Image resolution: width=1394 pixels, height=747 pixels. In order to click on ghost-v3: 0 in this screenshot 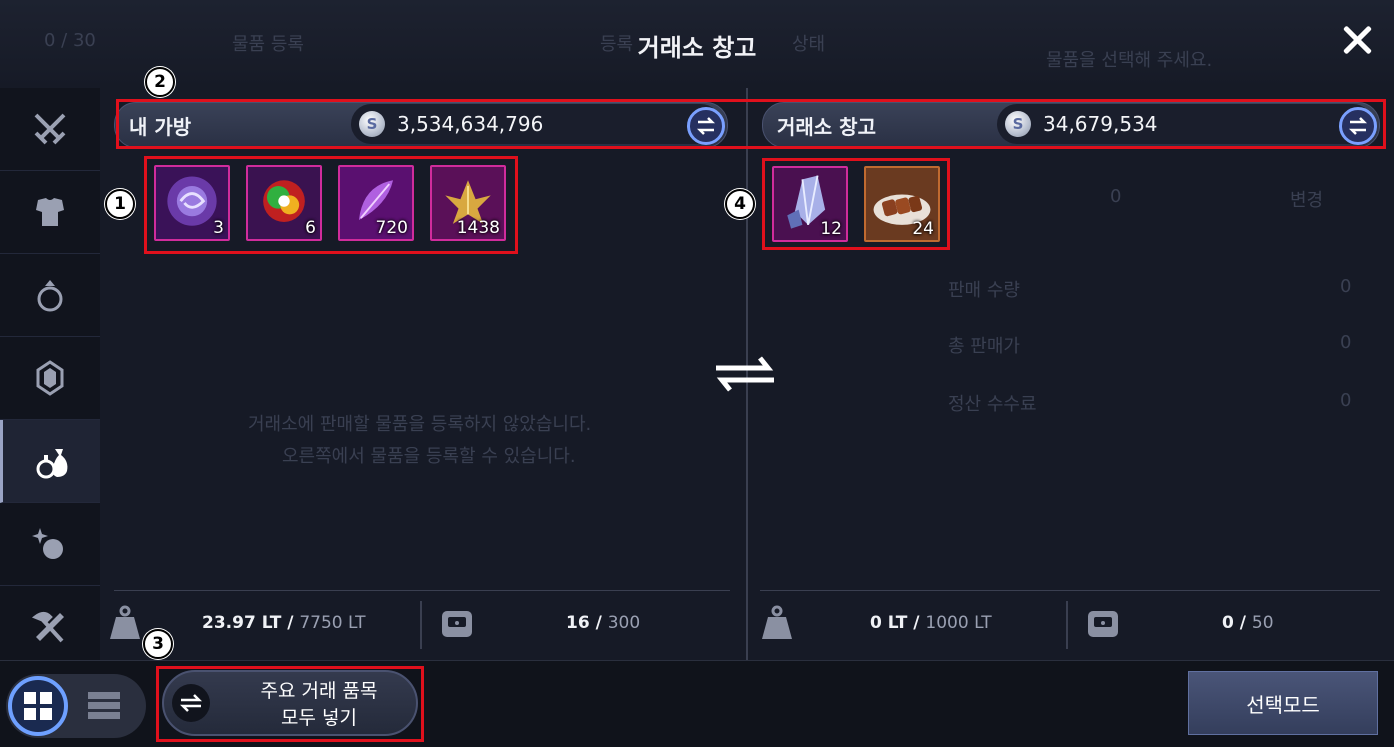, I will do `click(1346, 400)`.